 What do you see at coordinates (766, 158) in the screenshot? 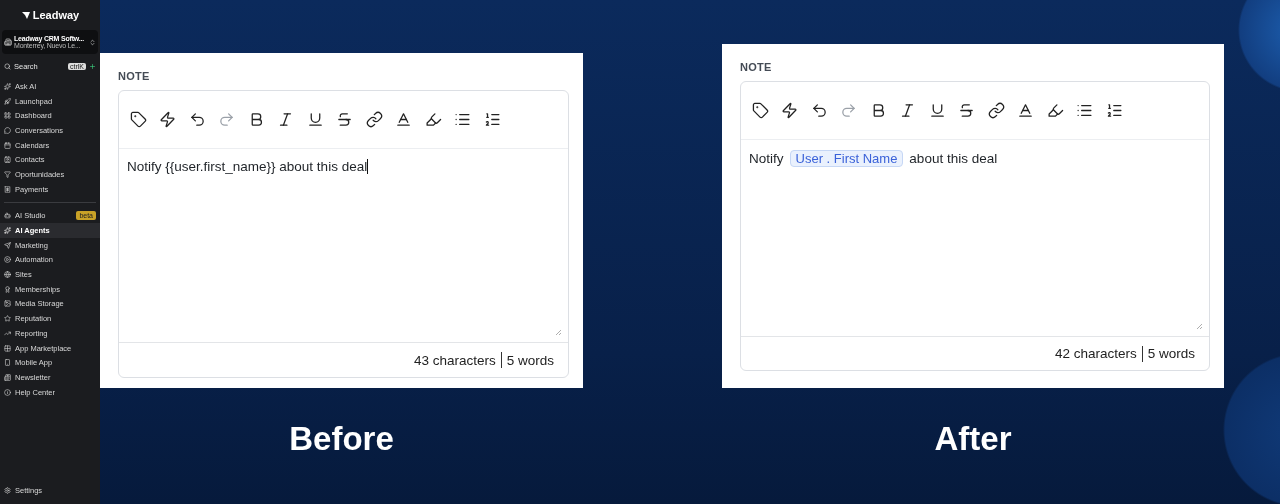
I see `note-text: Notify` at bounding box center [766, 158].